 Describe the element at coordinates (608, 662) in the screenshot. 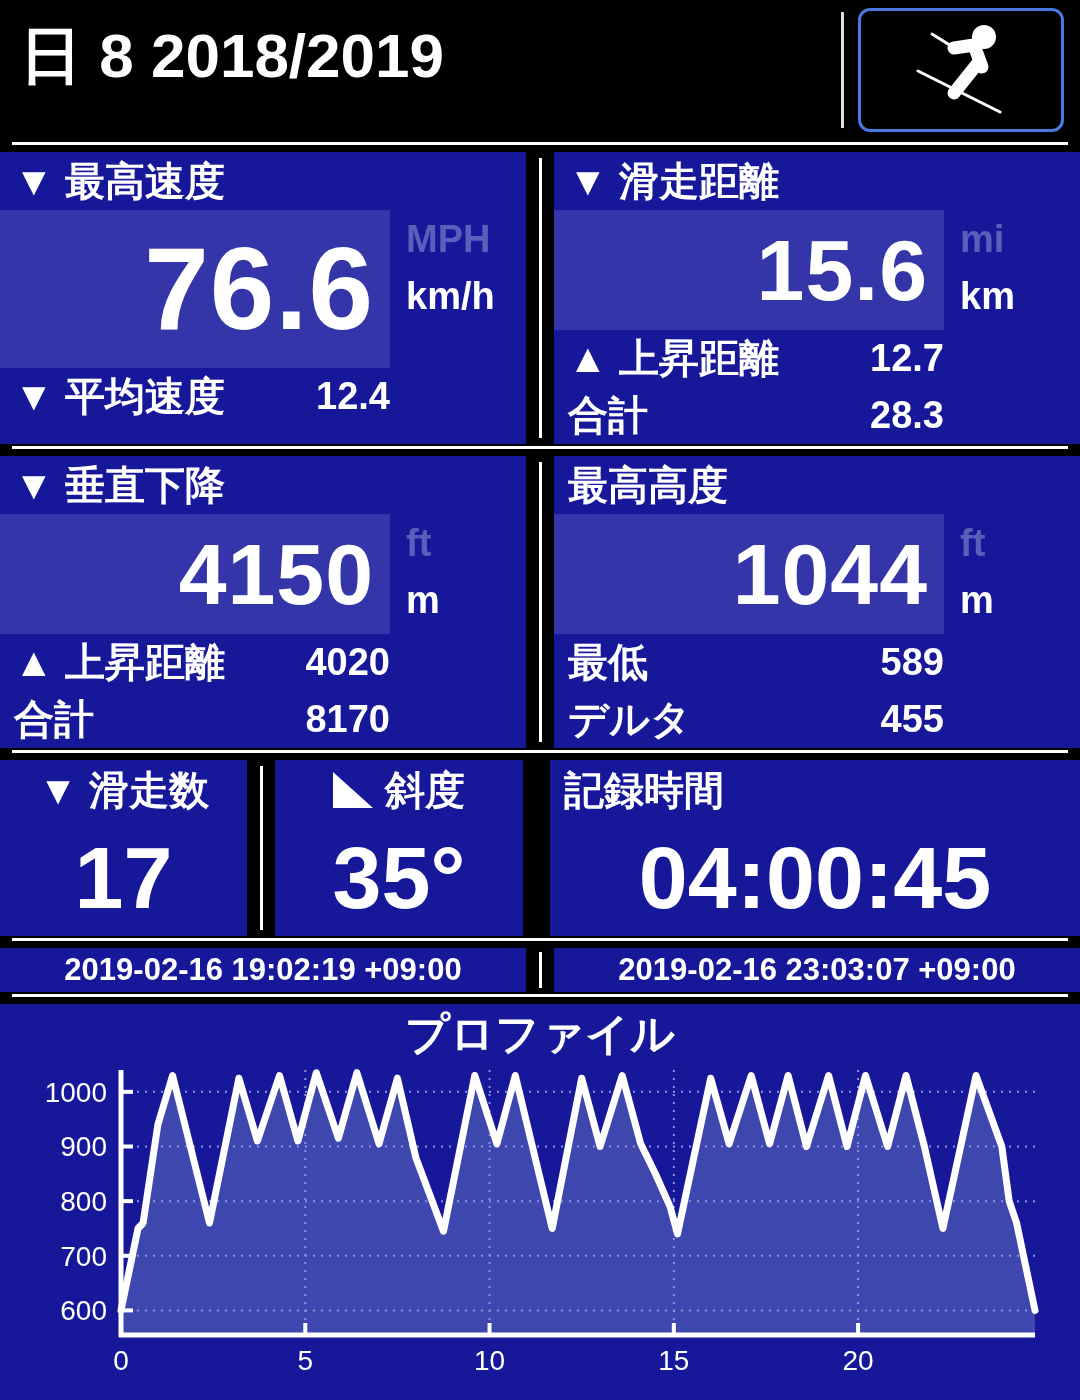

I see `row-label: 最低` at that location.